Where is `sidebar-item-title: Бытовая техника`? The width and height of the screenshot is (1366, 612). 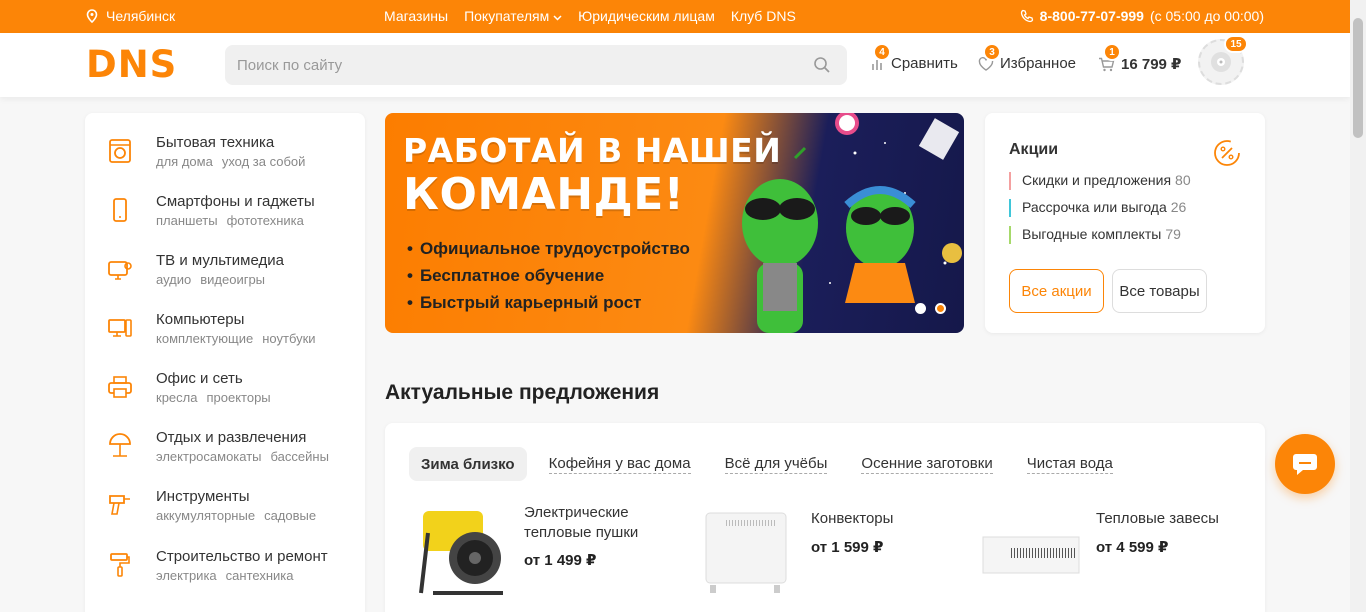 sidebar-item-title: Бытовая техника is located at coordinates (215, 142).